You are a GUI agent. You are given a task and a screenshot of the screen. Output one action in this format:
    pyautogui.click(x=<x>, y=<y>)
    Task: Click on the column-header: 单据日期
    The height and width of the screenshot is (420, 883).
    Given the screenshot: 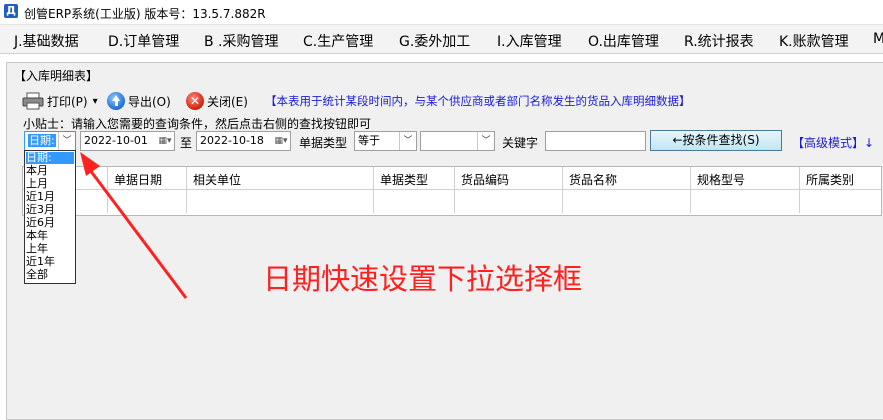 What is the action you would take?
    pyautogui.click(x=147, y=190)
    